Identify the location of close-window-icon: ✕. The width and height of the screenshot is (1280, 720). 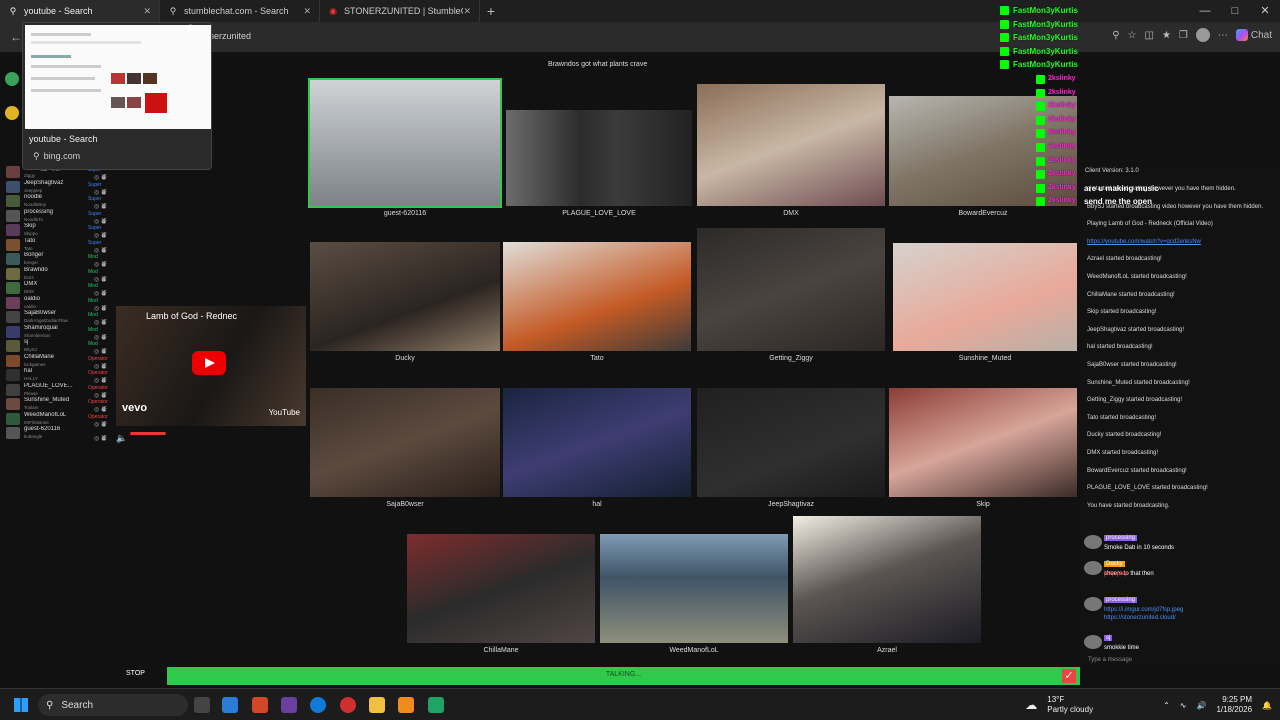
(1265, 11).